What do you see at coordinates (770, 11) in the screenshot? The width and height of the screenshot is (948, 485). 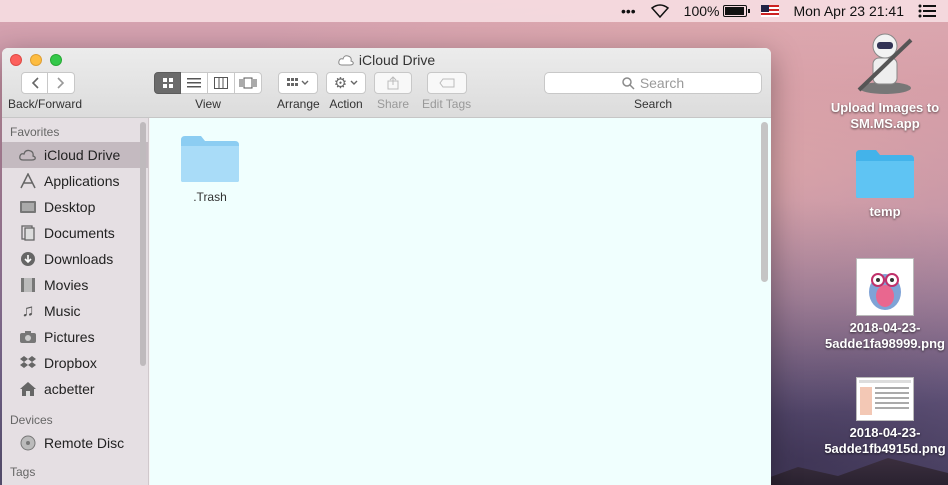 I see `input-source-flag-icon` at bounding box center [770, 11].